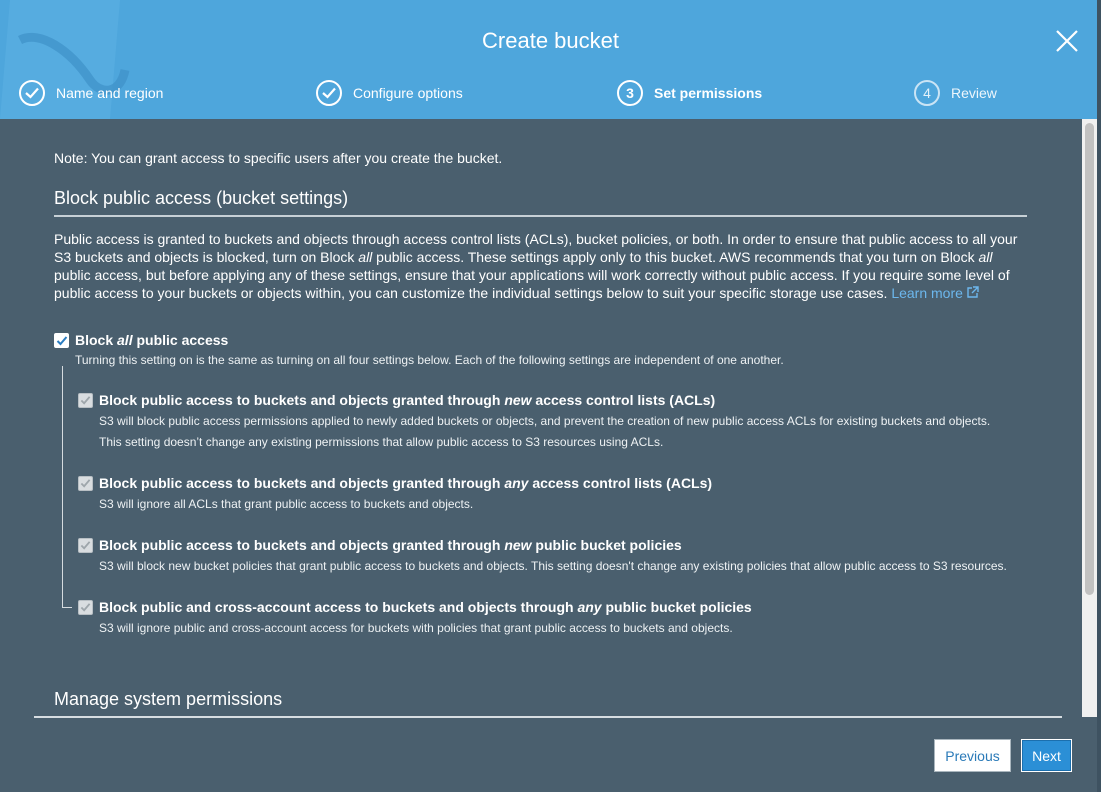  Describe the element at coordinates (1046, 755) in the screenshot. I see `next-button: Next` at that location.